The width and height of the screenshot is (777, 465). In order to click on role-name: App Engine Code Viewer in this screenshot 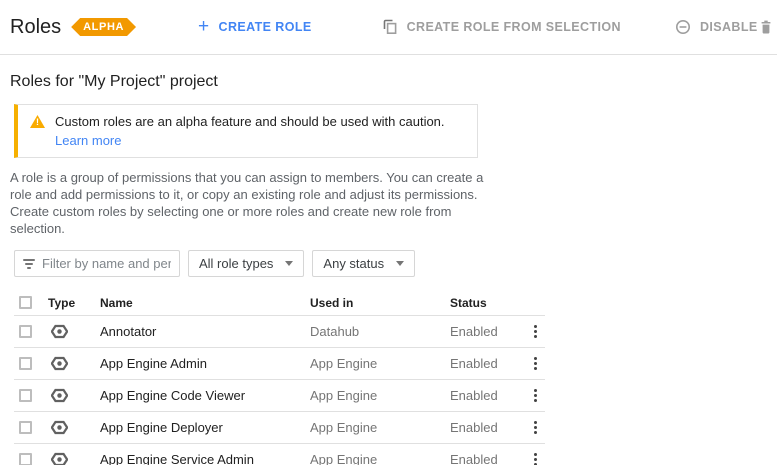, I will do `click(173, 395)`.